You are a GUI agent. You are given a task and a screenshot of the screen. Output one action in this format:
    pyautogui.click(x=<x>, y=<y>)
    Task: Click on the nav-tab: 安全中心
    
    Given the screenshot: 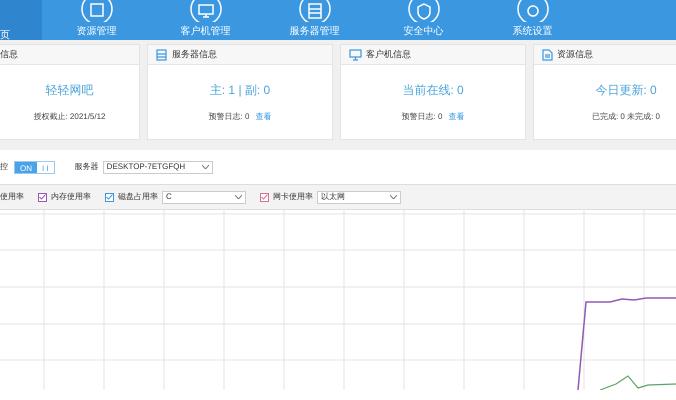 What is the action you would take?
    pyautogui.click(x=423, y=20)
    